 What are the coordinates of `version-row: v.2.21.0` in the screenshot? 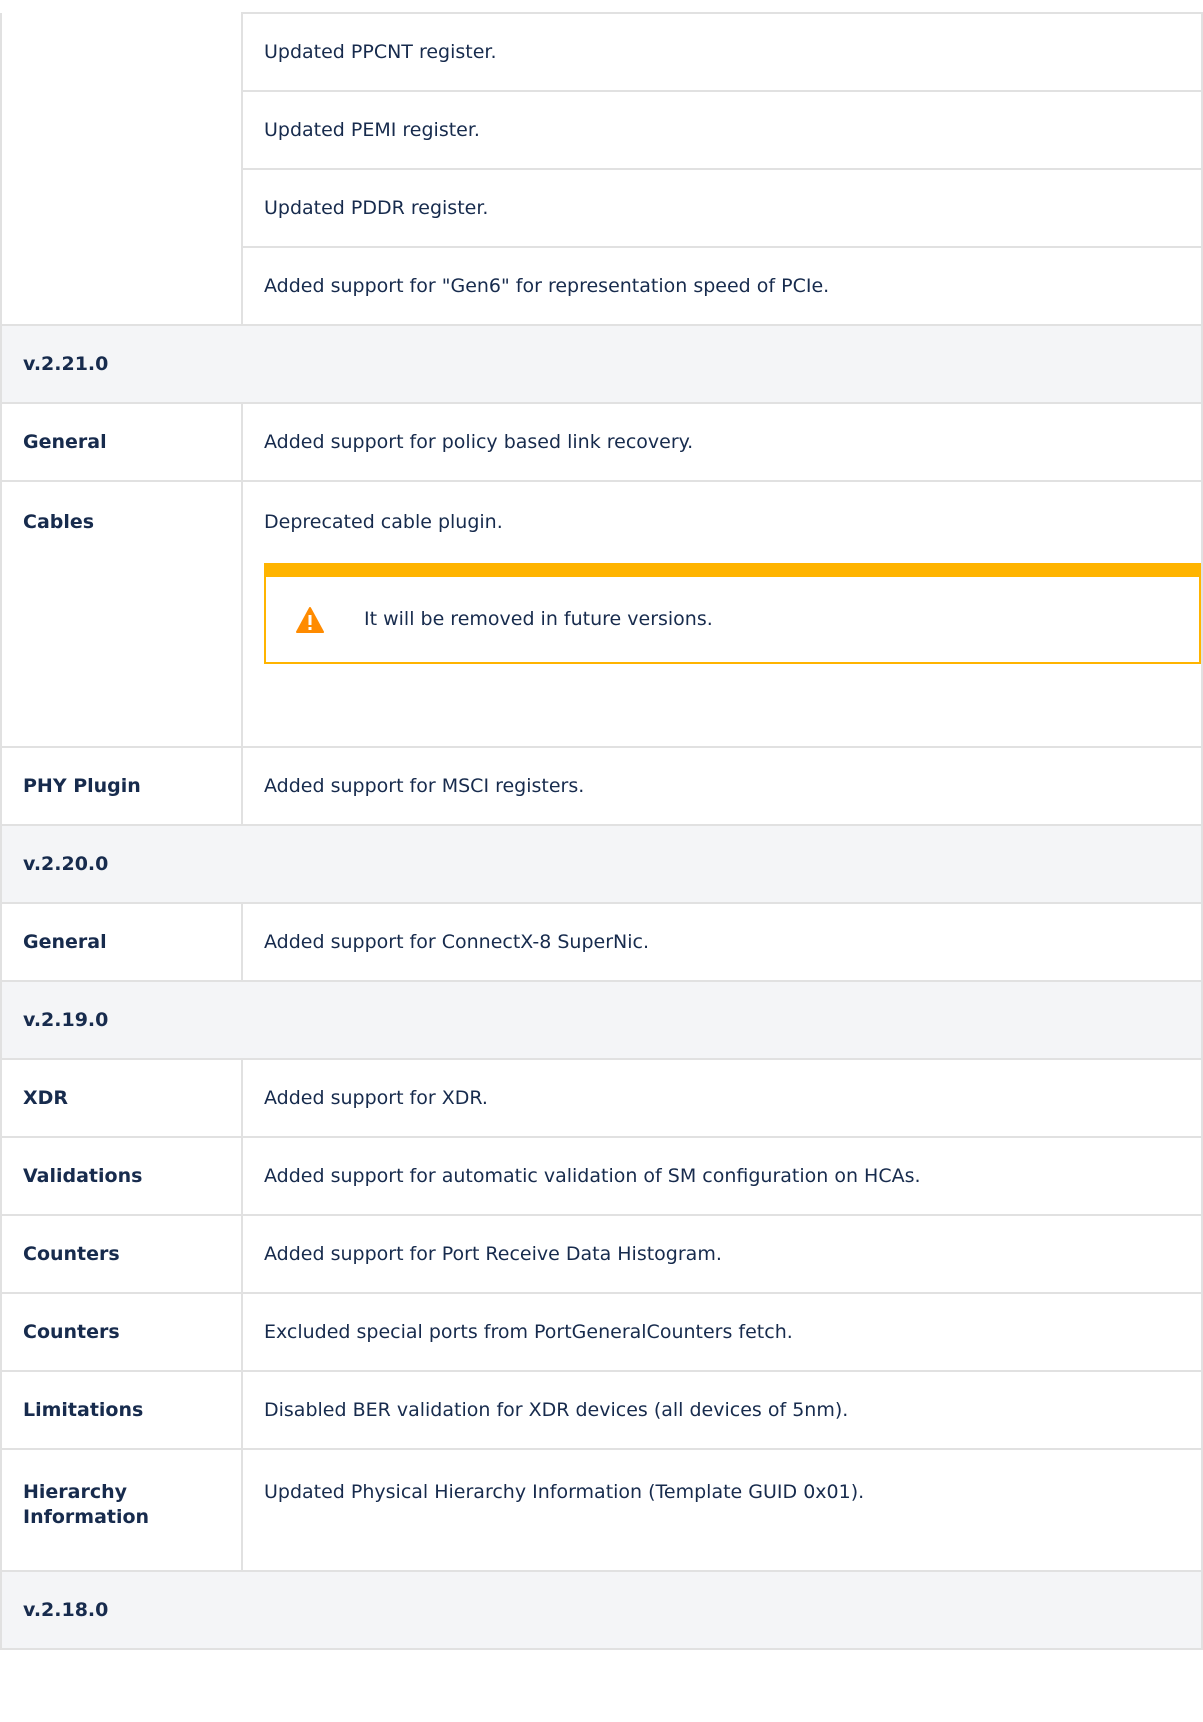 It's located at (601, 364).